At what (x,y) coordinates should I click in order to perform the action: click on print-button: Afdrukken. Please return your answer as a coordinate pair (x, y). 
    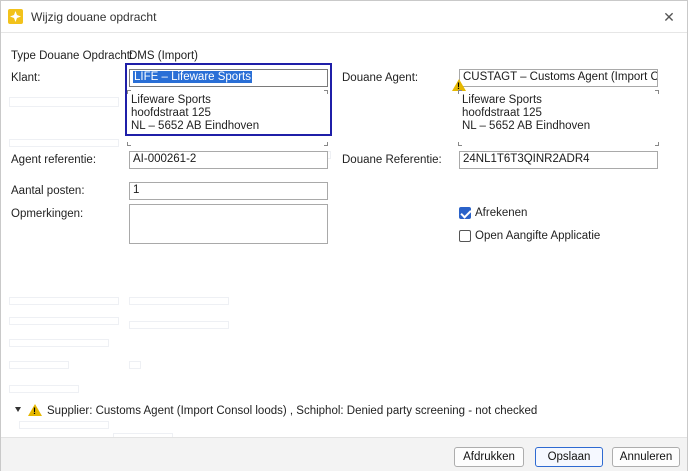
    Looking at the image, I should click on (489, 457).